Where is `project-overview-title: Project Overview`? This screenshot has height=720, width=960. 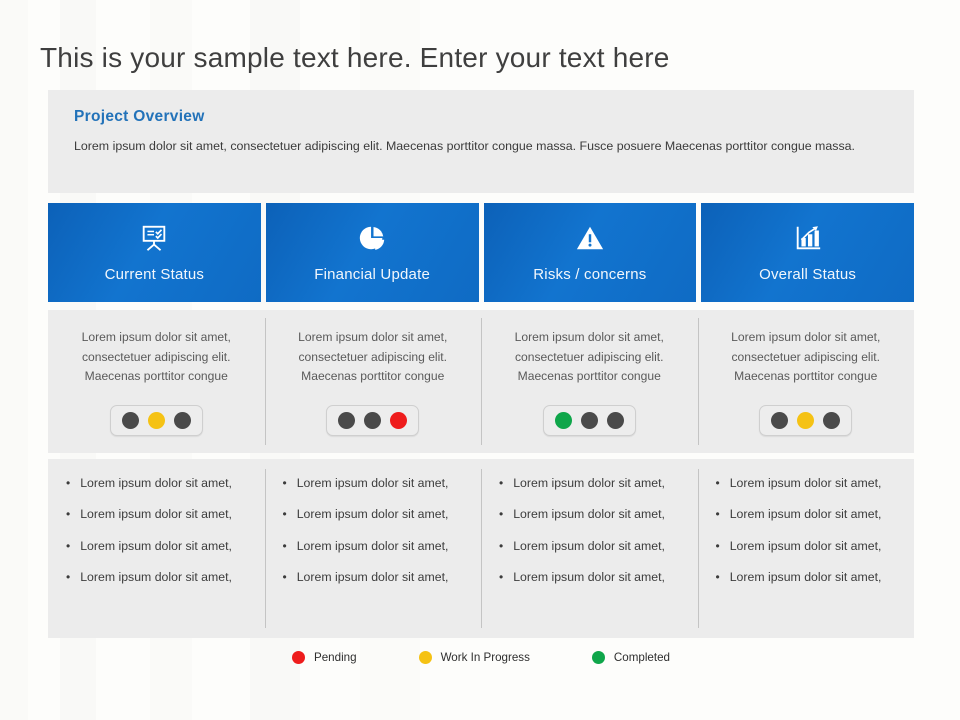 project-overview-title: Project Overview is located at coordinates (139, 116).